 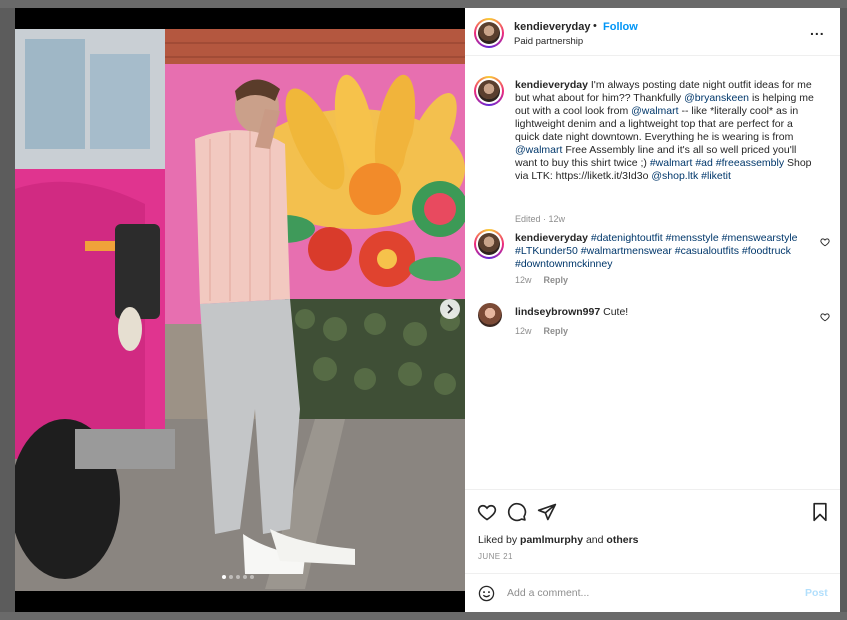 I want to click on background-page-bottom, so click(x=423, y=616).